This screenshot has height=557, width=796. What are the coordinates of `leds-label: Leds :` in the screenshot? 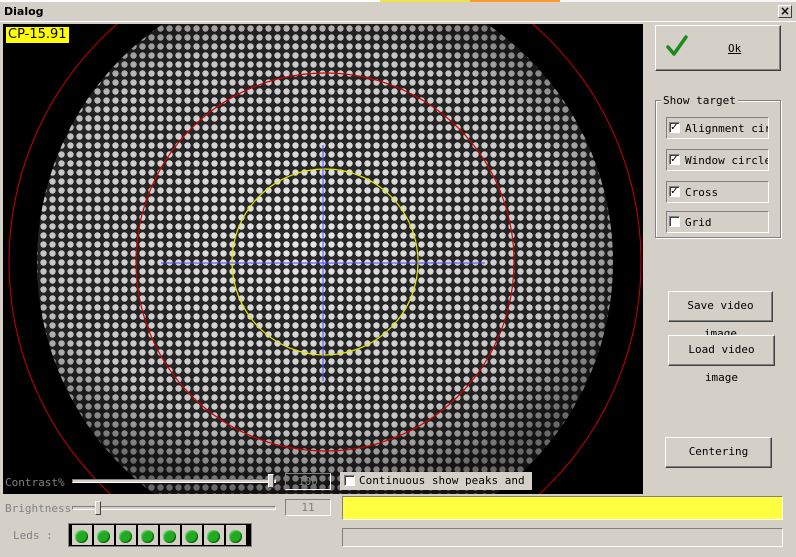 It's located at (33, 535).